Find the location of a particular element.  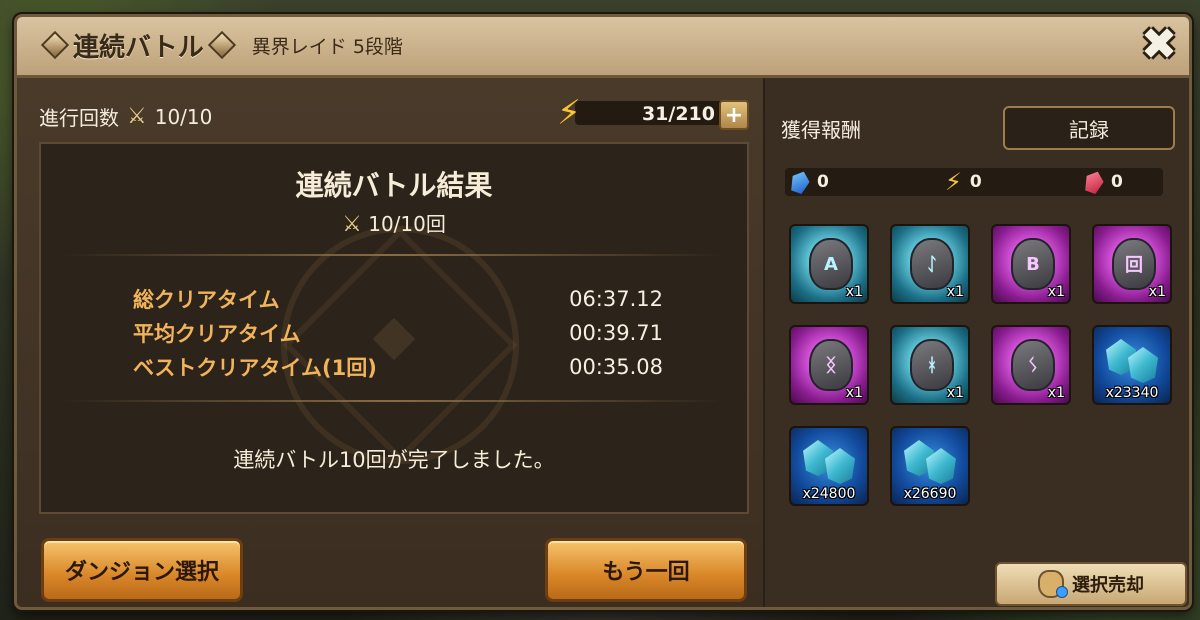

close-icon: ✖ is located at coordinates (1159, 44).